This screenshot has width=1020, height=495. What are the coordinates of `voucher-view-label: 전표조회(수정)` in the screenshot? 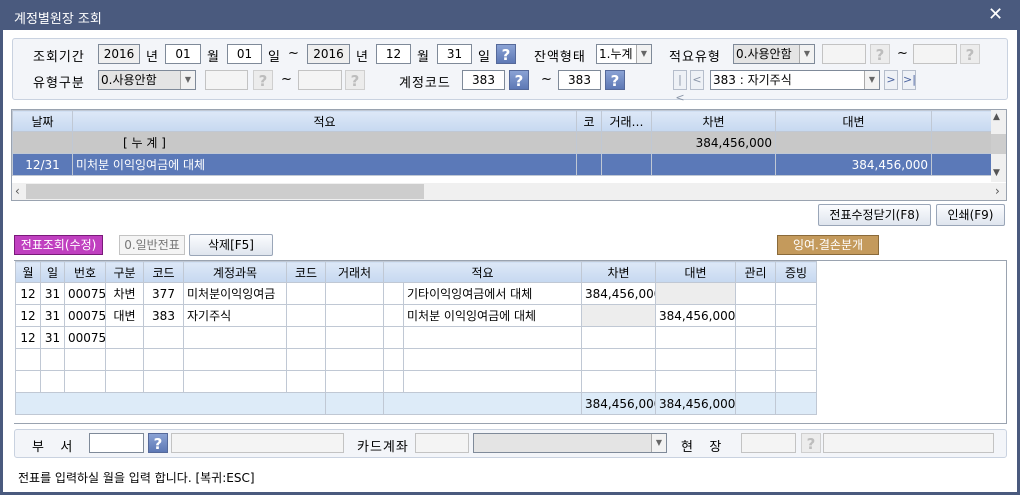 It's located at (58, 245).